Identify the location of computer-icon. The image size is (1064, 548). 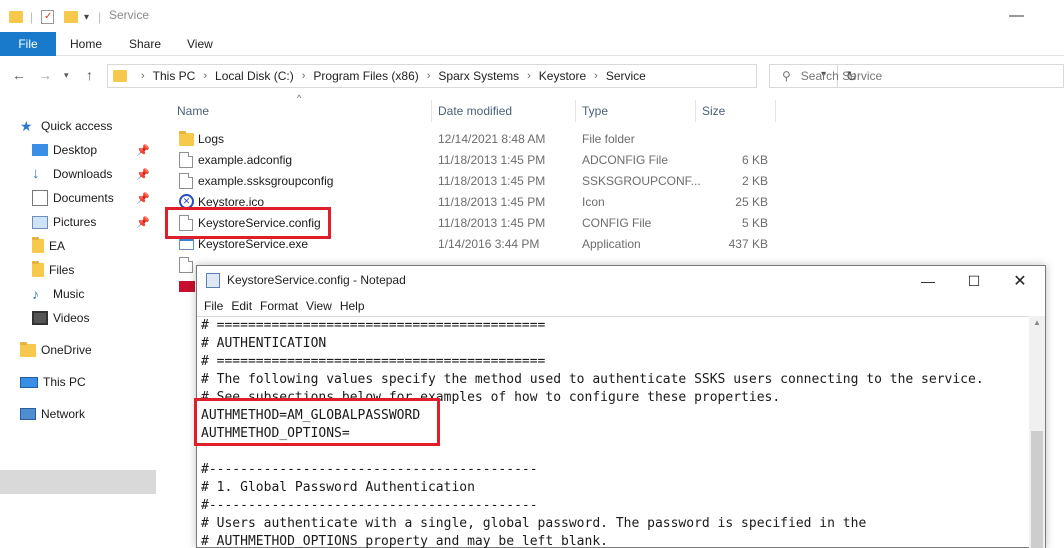
(29, 382).